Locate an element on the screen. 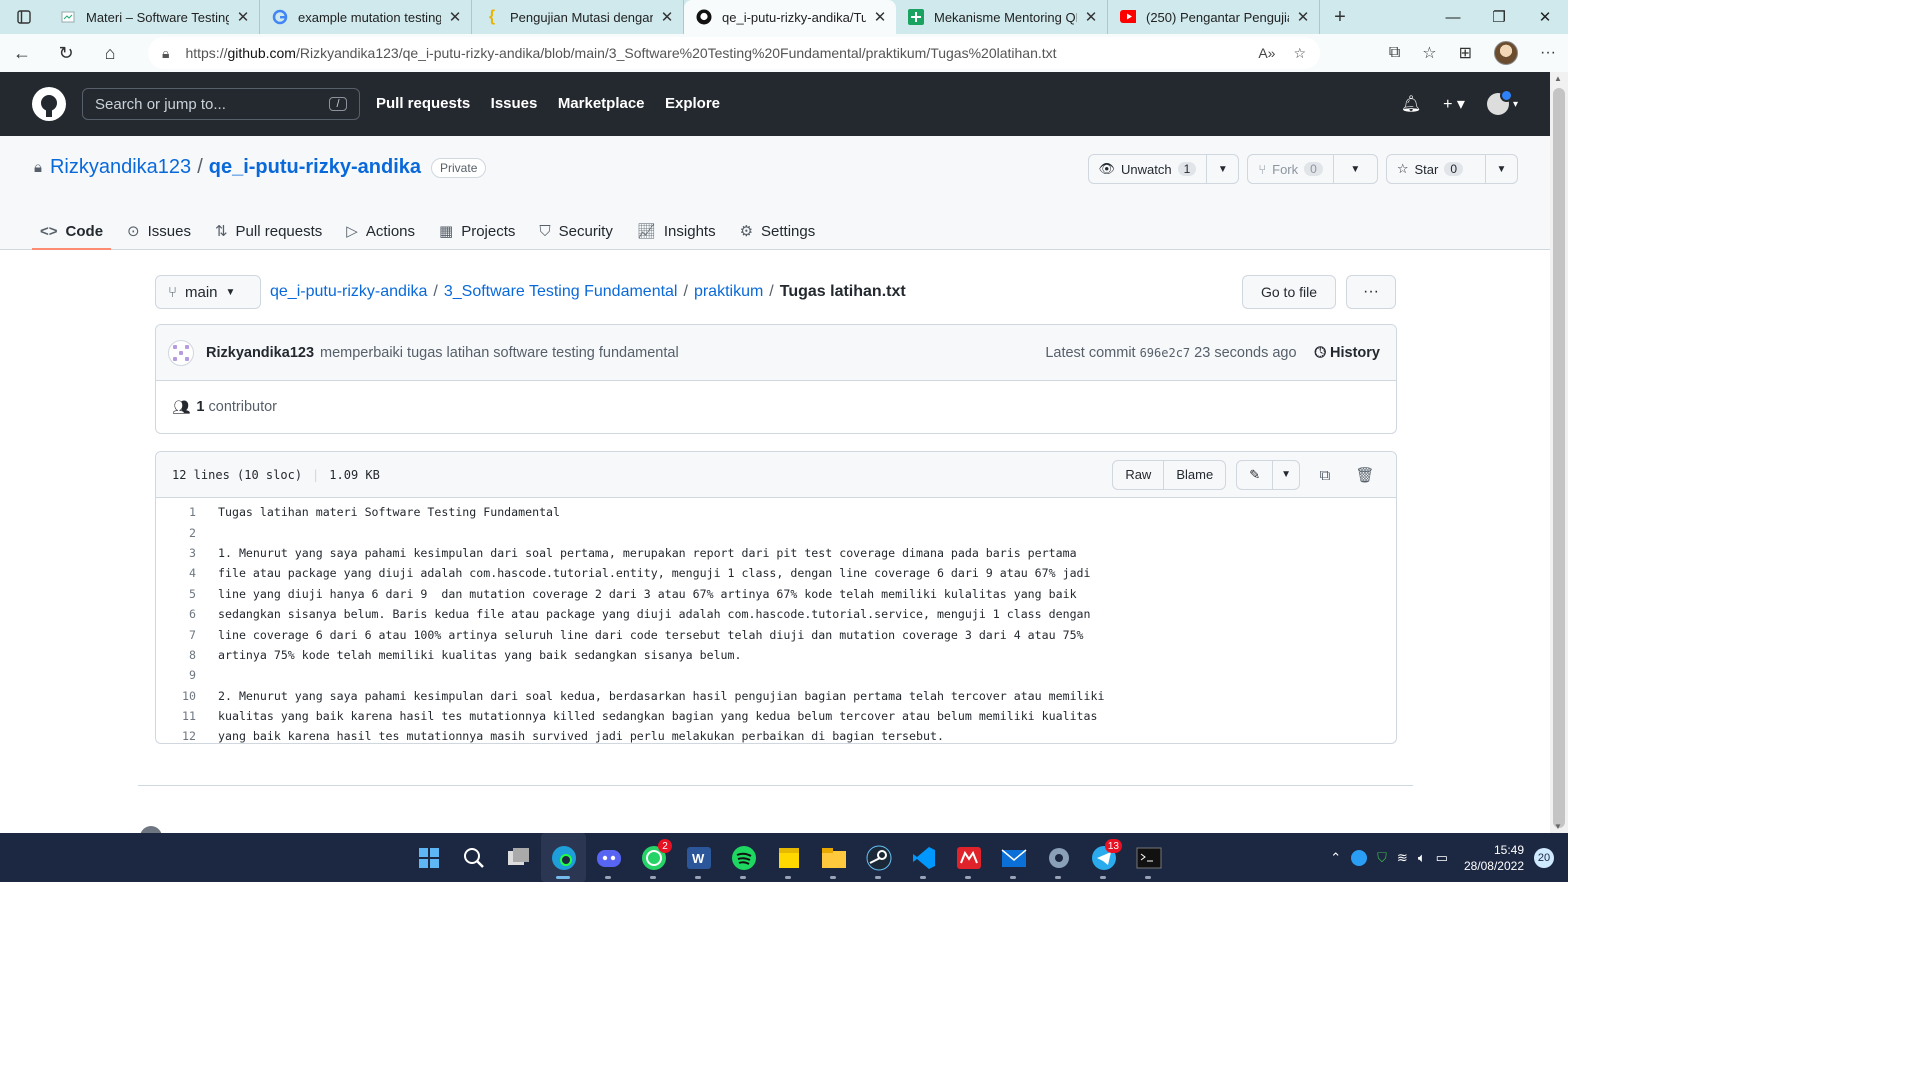  close-window-icon: ✕ is located at coordinates (1545, 17).